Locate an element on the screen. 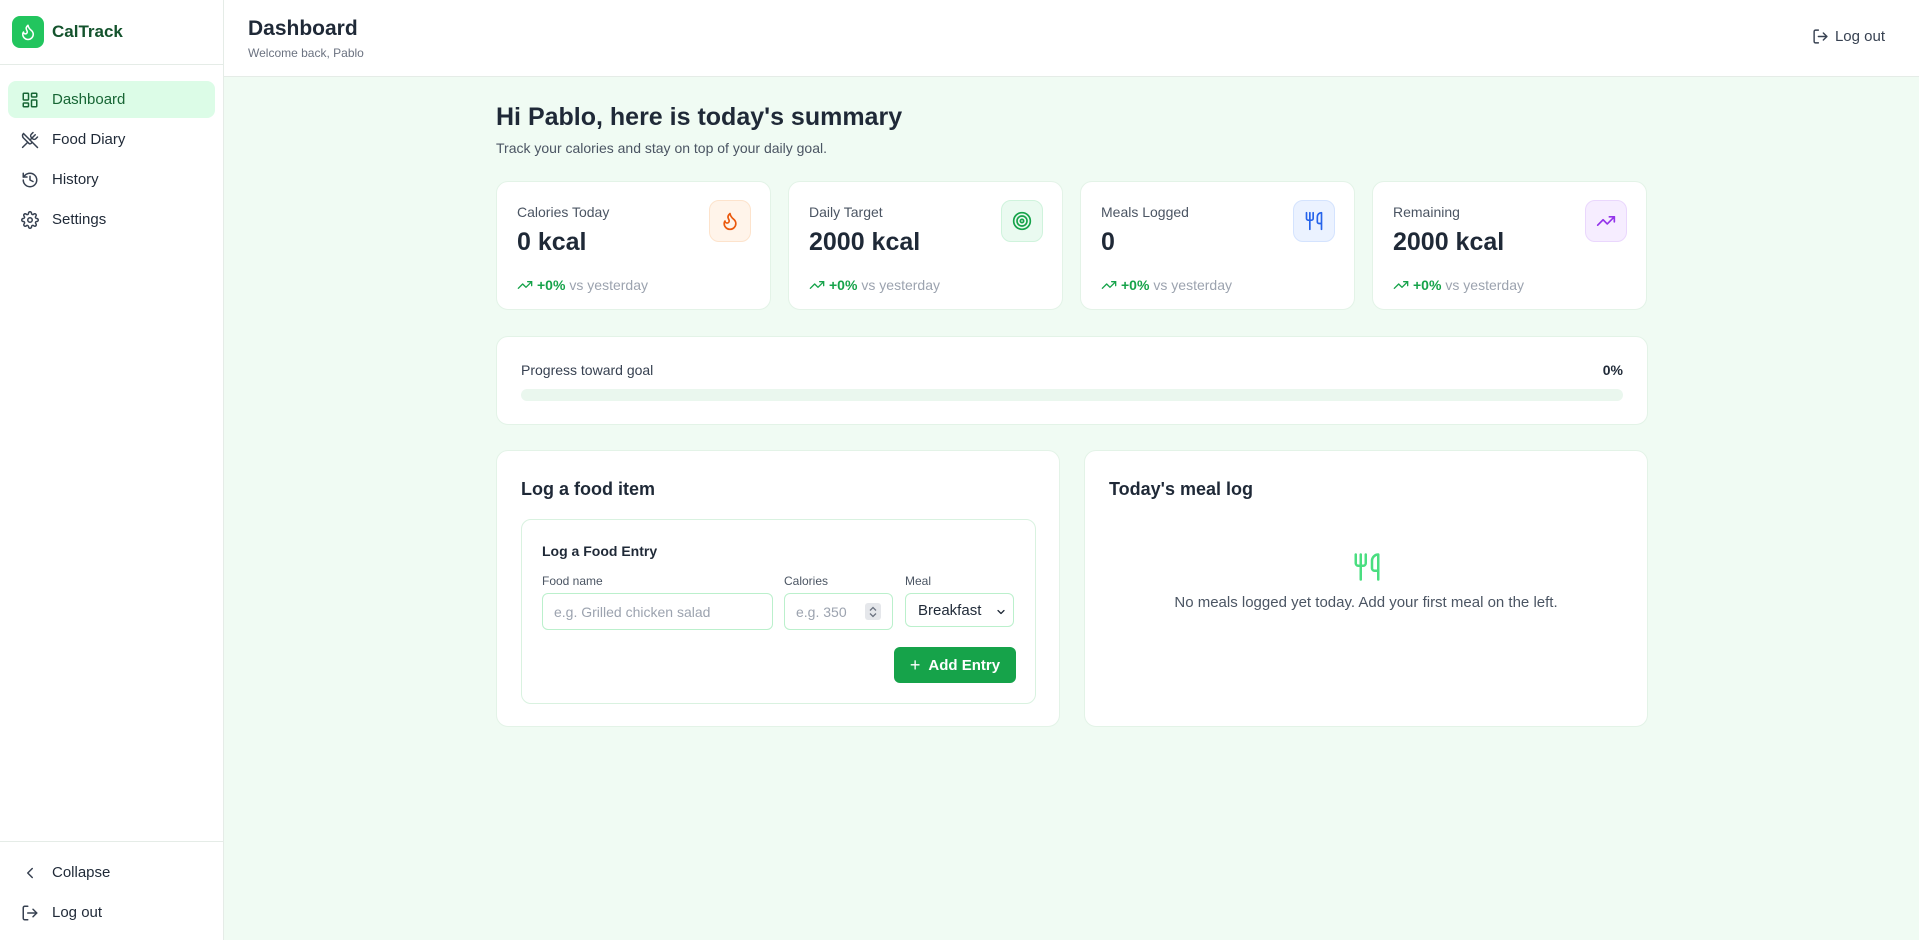 The image size is (1919, 940). add-entry-label: Add Entry is located at coordinates (964, 665).